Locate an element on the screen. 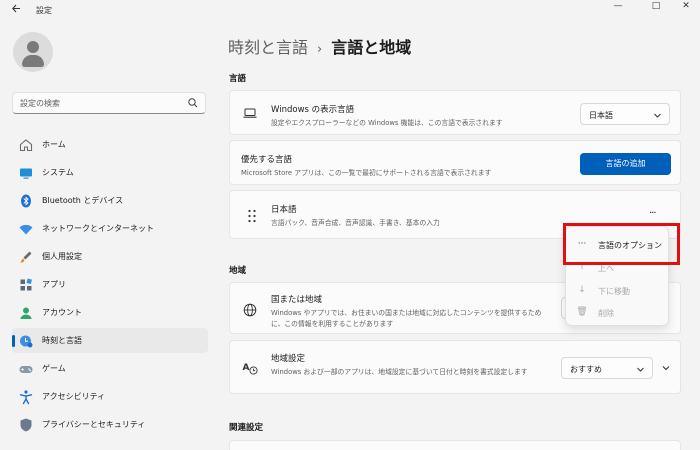 Image resolution: width=700 pixels, height=450 pixels. section-title-region: 地域 is located at coordinates (238, 271).